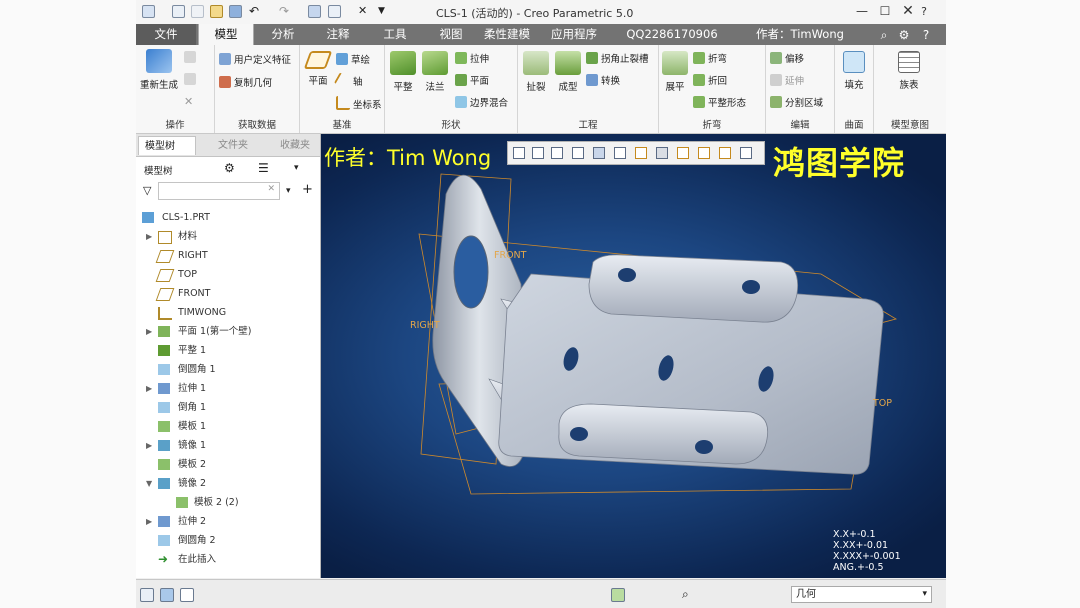 The image size is (1080, 608). What do you see at coordinates (924, 12) in the screenshot?
I see `help-icon: ?` at bounding box center [924, 12].